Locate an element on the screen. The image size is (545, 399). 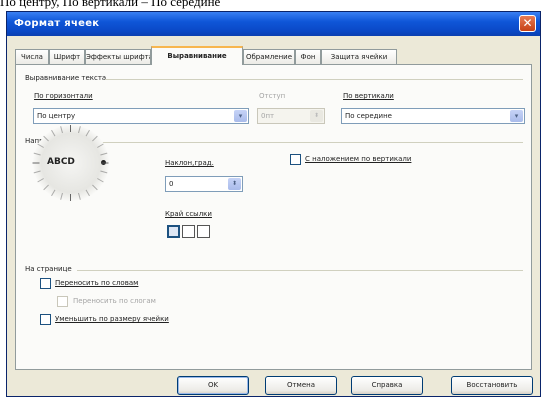
help-button: Справка is located at coordinates (387, 385).